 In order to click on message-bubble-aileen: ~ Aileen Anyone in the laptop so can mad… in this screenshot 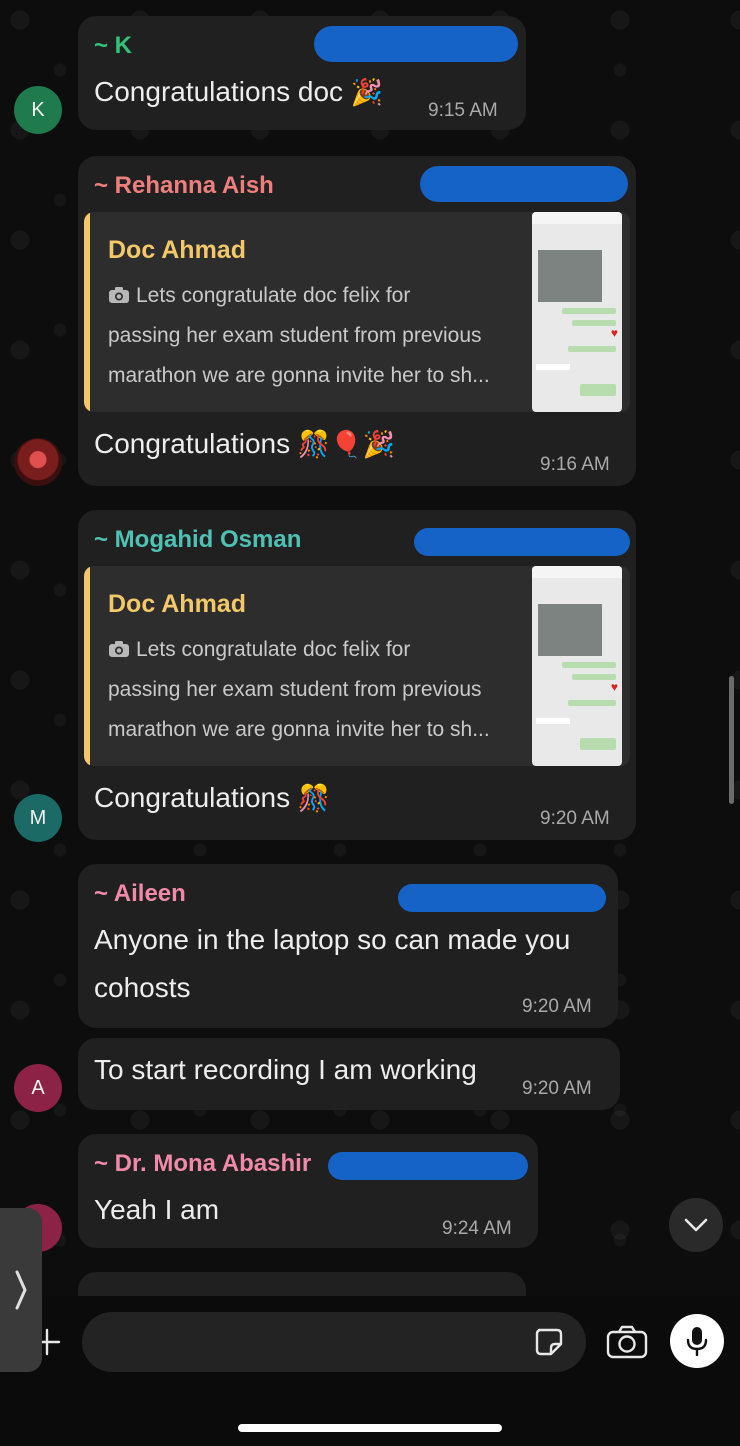, I will do `click(348, 946)`.